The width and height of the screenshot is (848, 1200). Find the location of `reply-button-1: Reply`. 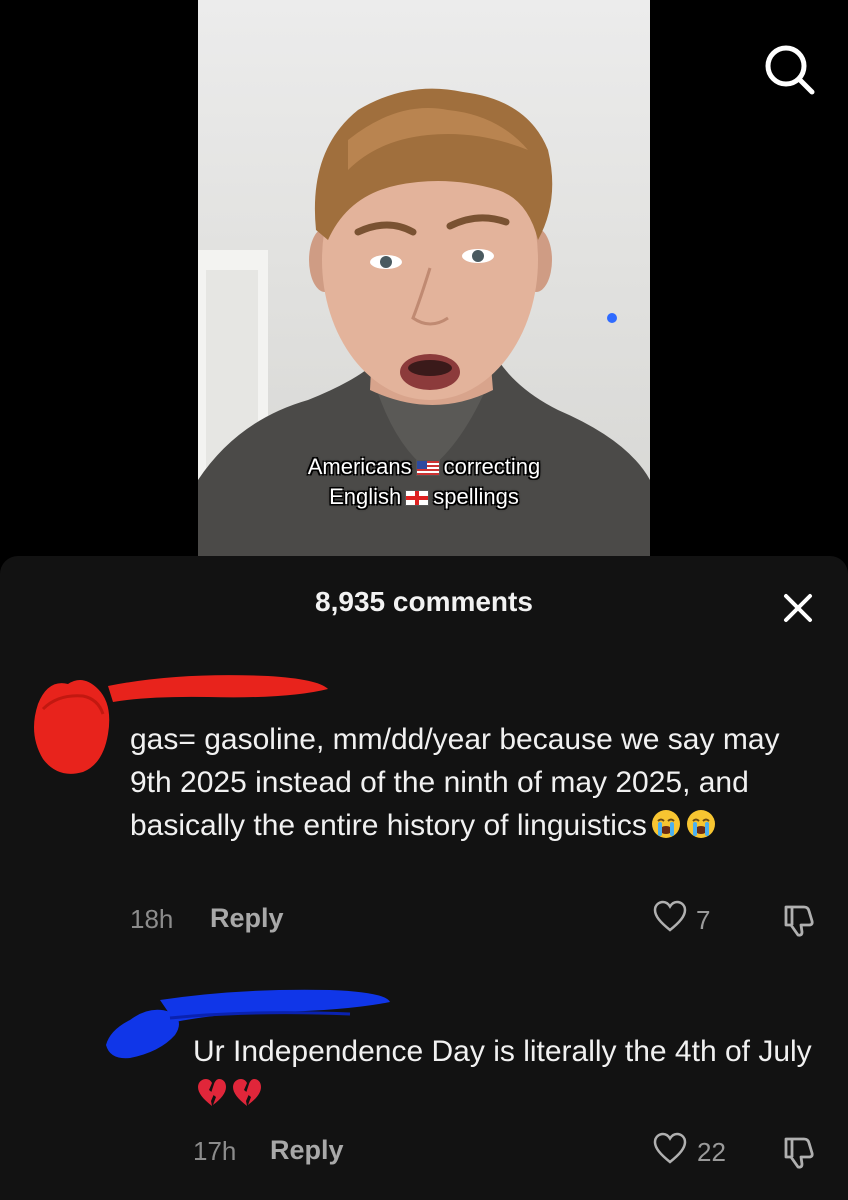

reply-button-1: Reply is located at coordinates (247, 918).